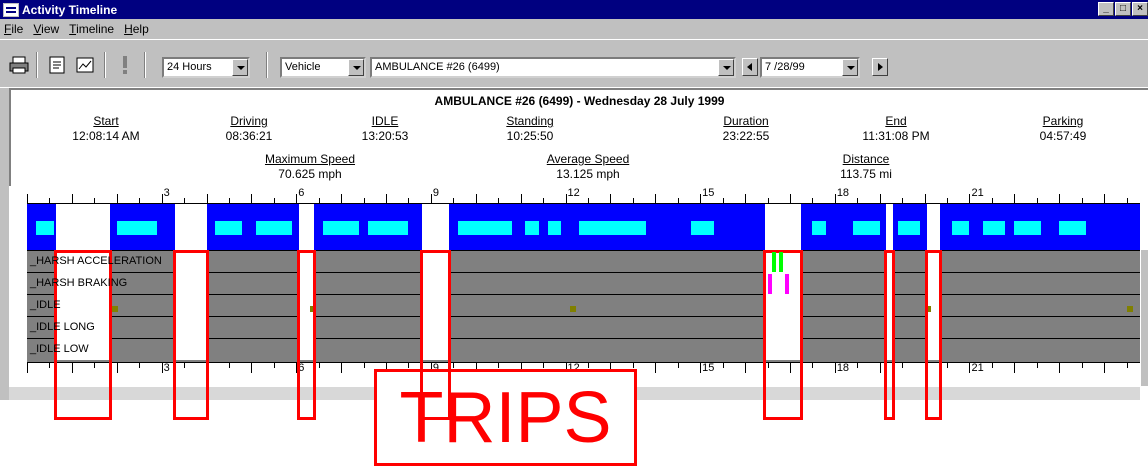 This screenshot has width=1148, height=467. Describe the element at coordinates (896, 136) in the screenshot. I see `stat-value: 11:31:08 PM` at that location.